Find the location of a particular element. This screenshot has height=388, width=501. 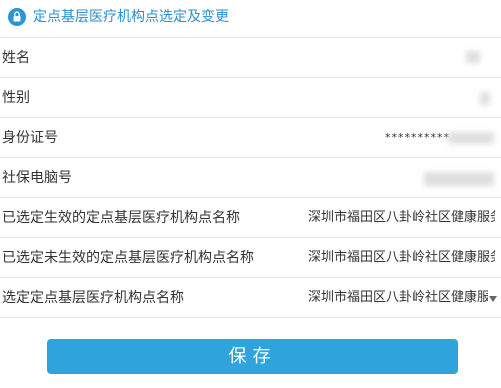

pending-institution-label: 已选定未生效的定点基层医疗机构点名称 is located at coordinates (128, 258).